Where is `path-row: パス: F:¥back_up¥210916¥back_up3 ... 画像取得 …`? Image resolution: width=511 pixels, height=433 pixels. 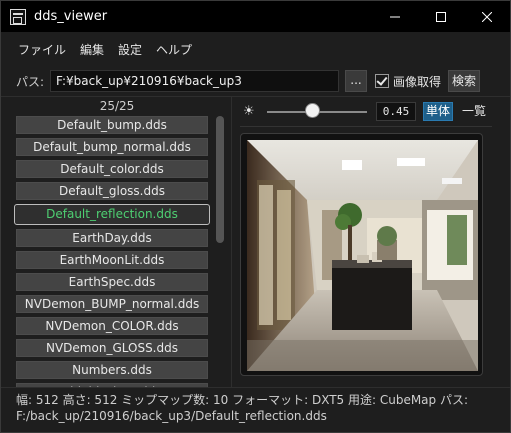
path-row: パス: F:¥back_up¥210916¥back_up3 ... 画像取得 … is located at coordinates (255, 81).